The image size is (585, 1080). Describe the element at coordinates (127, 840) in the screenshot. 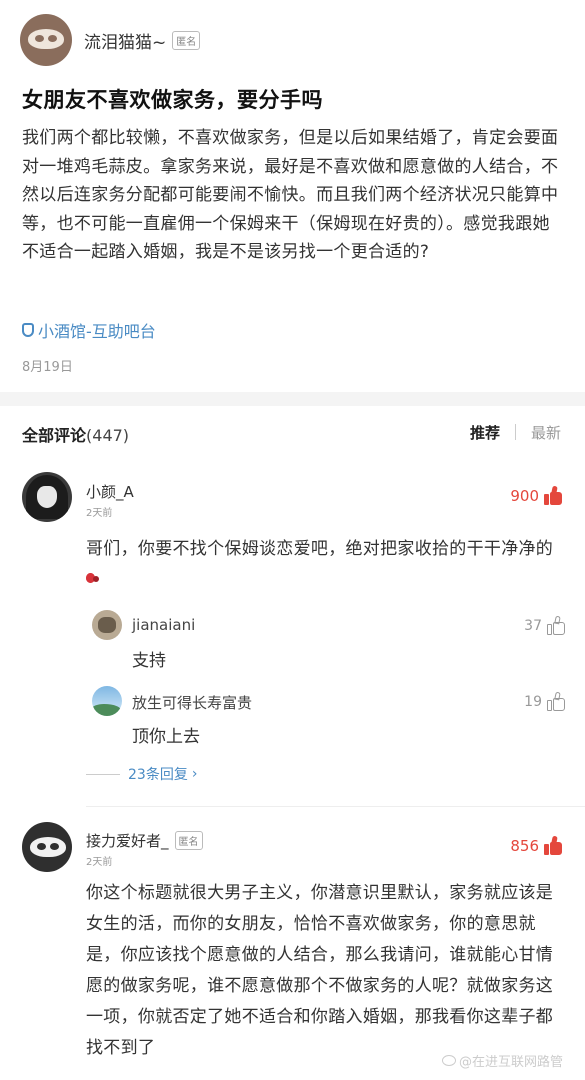

I see `commenter-name: 接力爱好者_` at that location.